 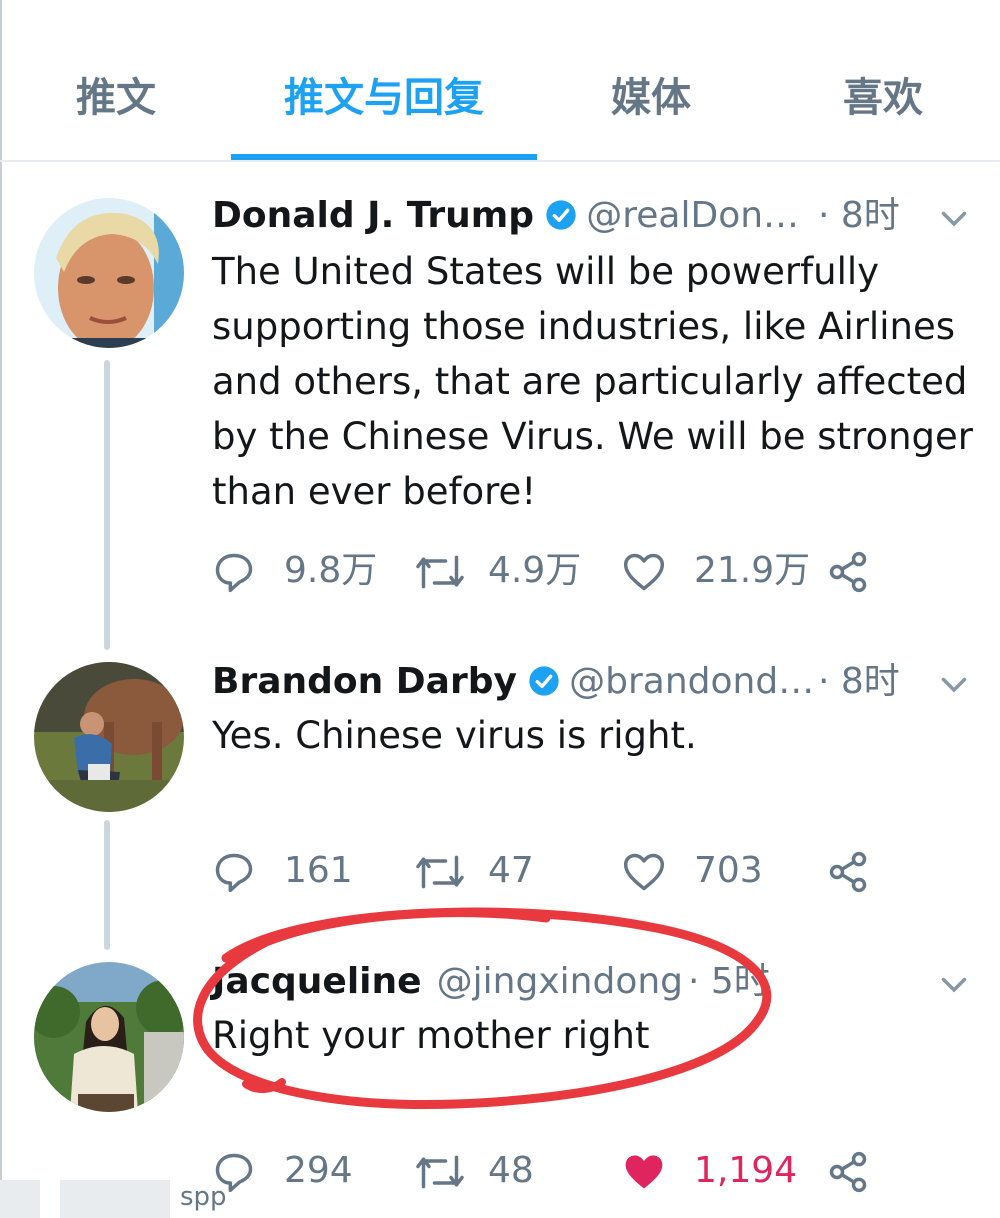 What do you see at coordinates (560, 981) in the screenshot?
I see `author-handle: @jingxindong` at bounding box center [560, 981].